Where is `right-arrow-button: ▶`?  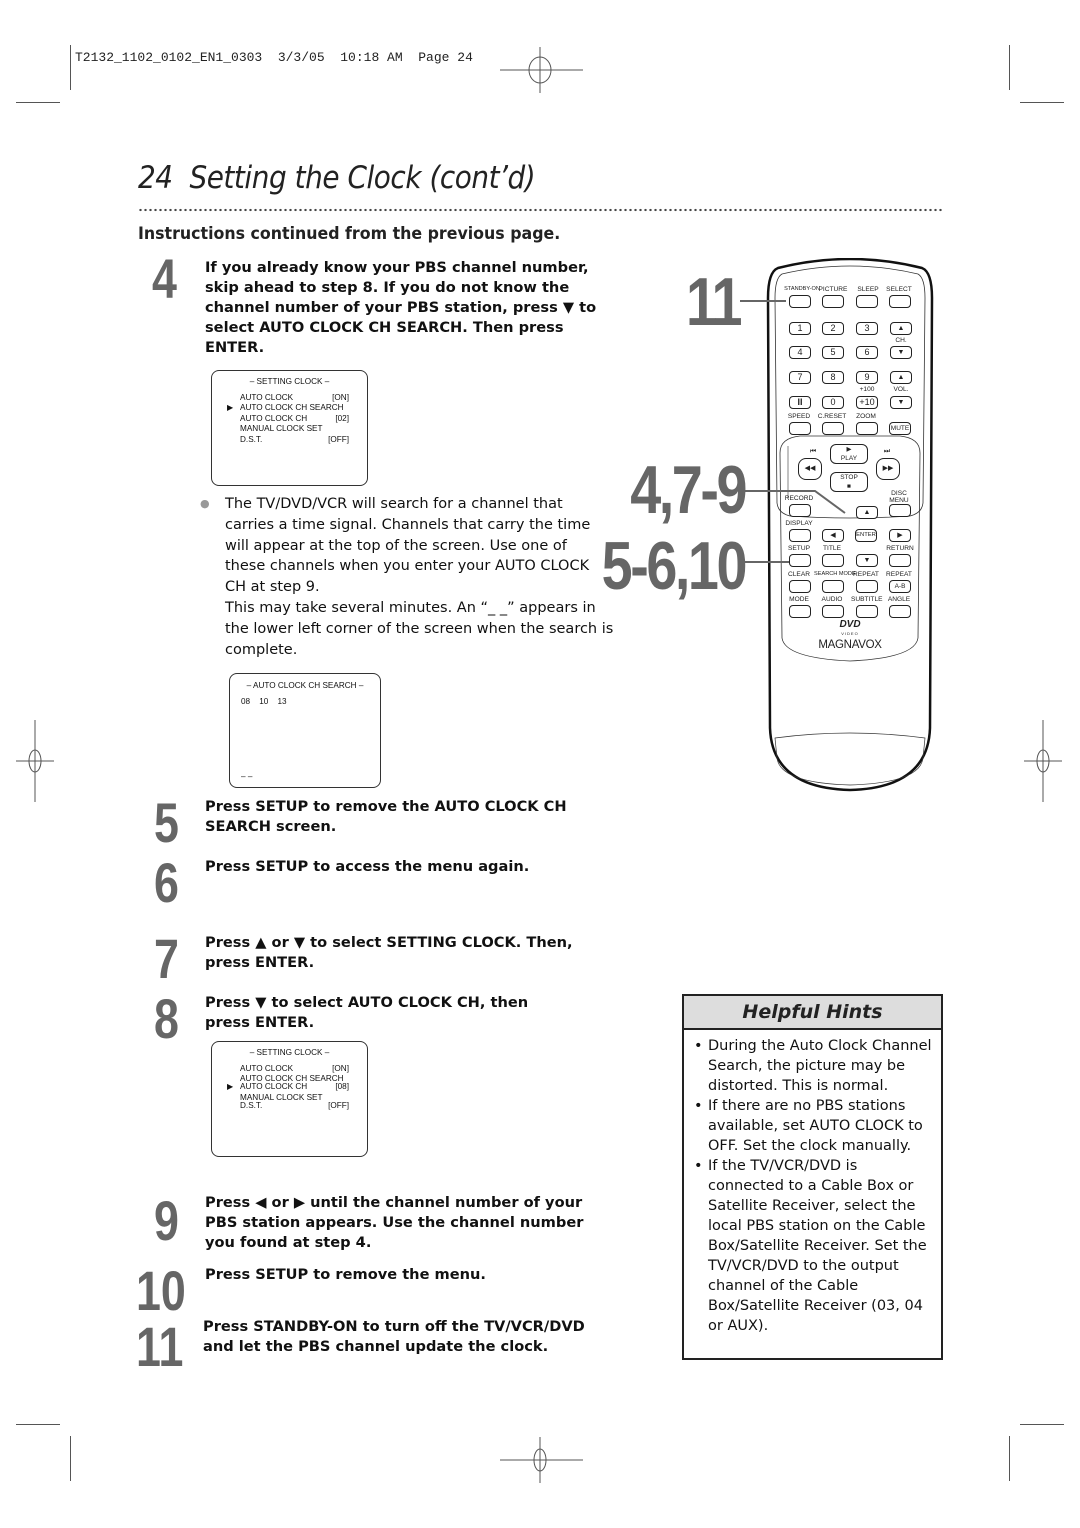 right-arrow-button: ▶ is located at coordinates (900, 535).